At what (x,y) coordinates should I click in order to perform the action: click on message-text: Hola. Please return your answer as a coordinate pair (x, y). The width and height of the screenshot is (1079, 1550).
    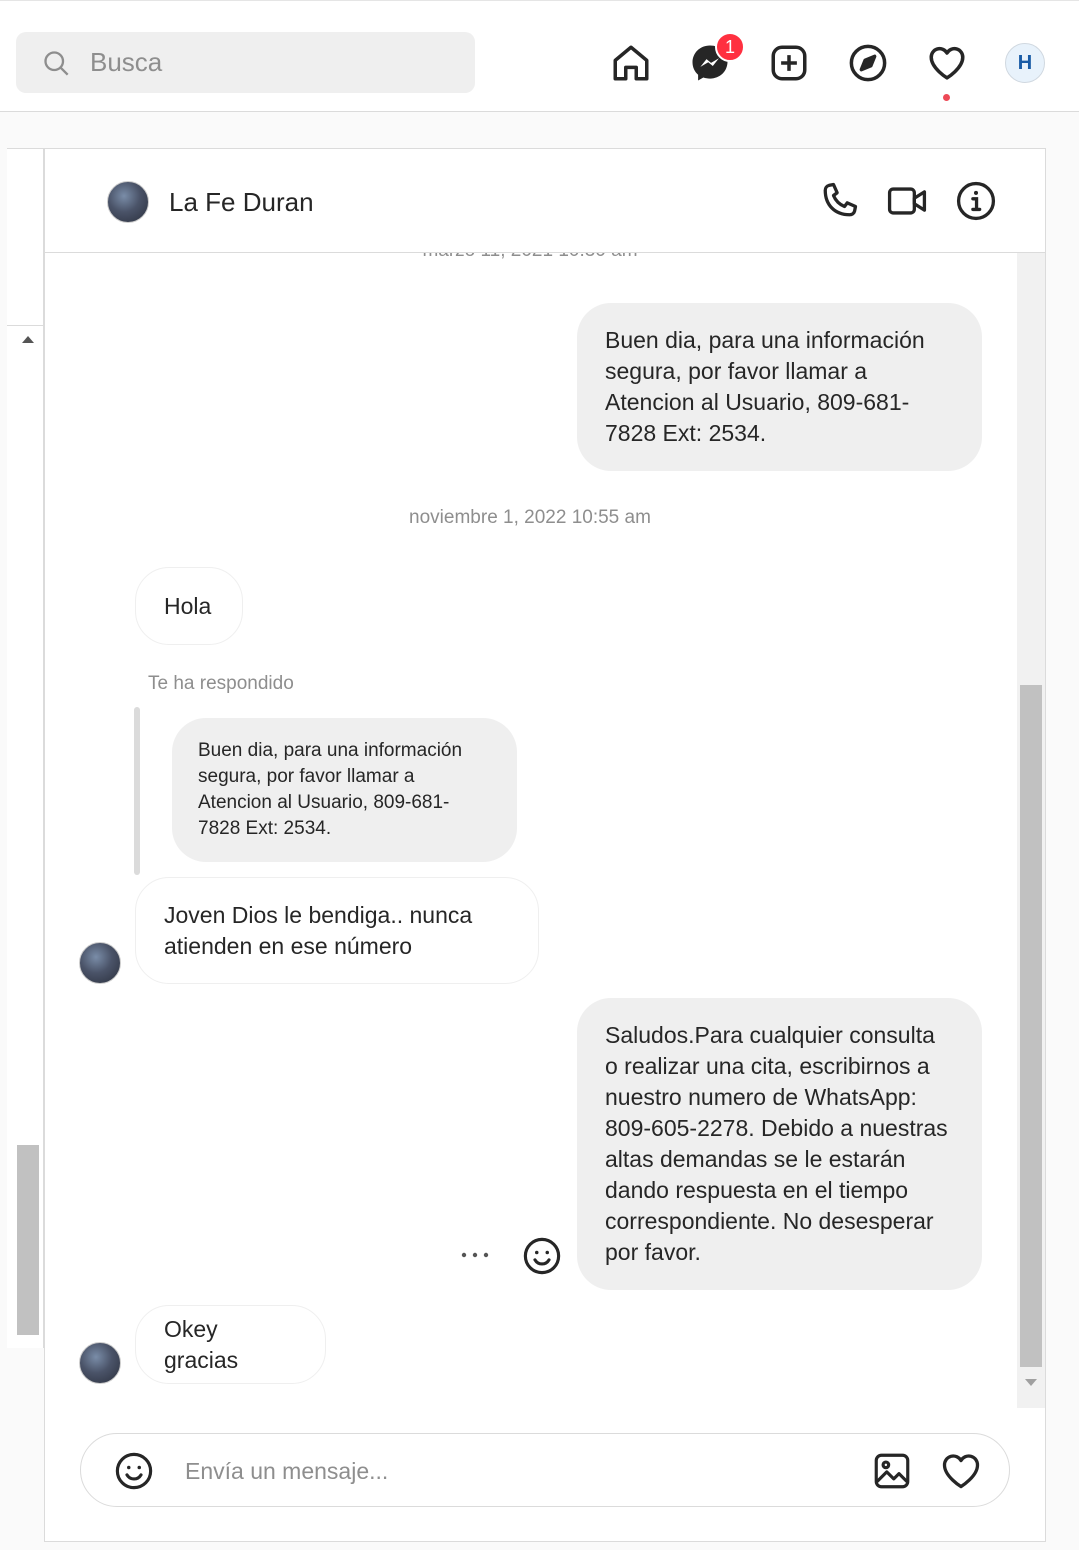
    Looking at the image, I should click on (188, 605).